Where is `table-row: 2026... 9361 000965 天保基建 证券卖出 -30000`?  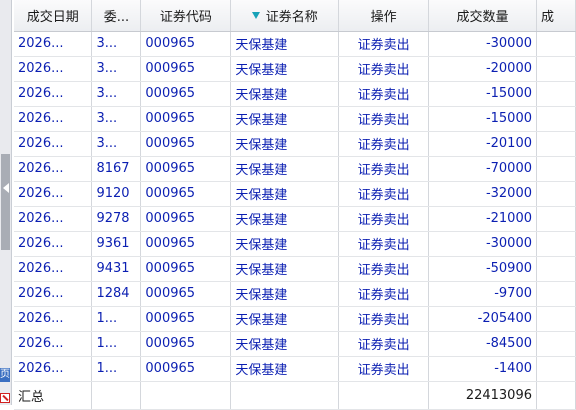 table-row: 2026... 9361 000965 天保基建 证券卖出 -30000 is located at coordinates (295, 244).